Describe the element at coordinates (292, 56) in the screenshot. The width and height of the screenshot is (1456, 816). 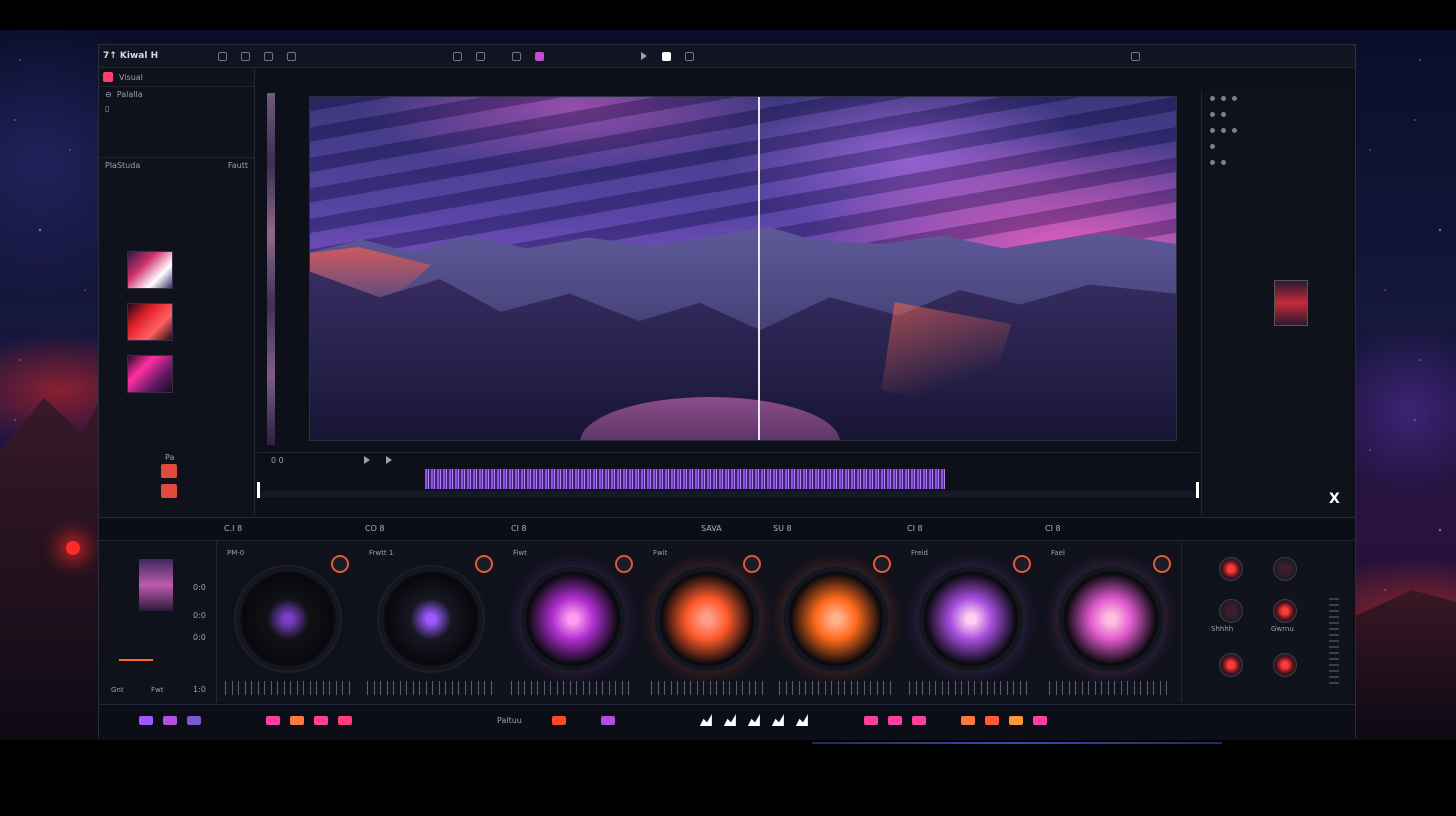
I see `list-icon` at that location.